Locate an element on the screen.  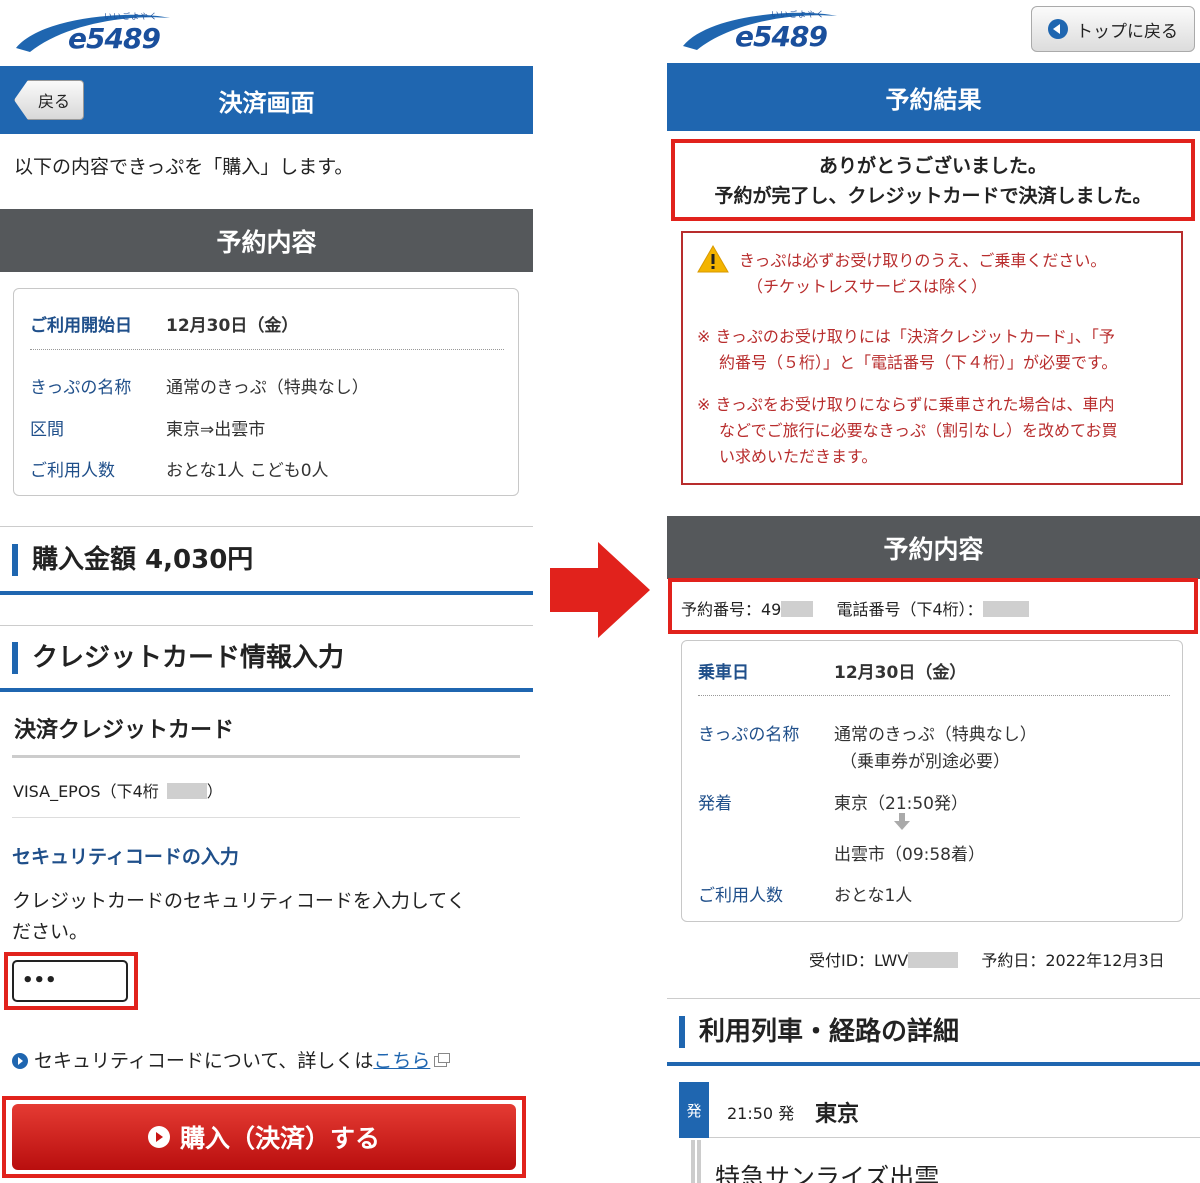
page-header: 予約結果 is located at coordinates (933, 97).